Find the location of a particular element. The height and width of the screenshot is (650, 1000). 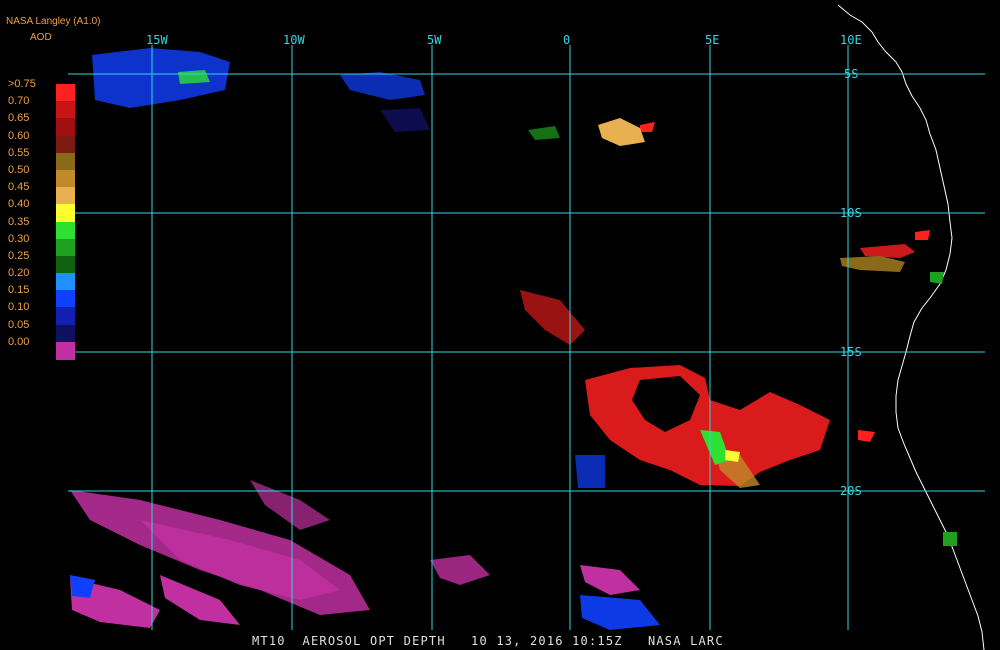

legend-label: 0.00 is located at coordinates (19, 341).